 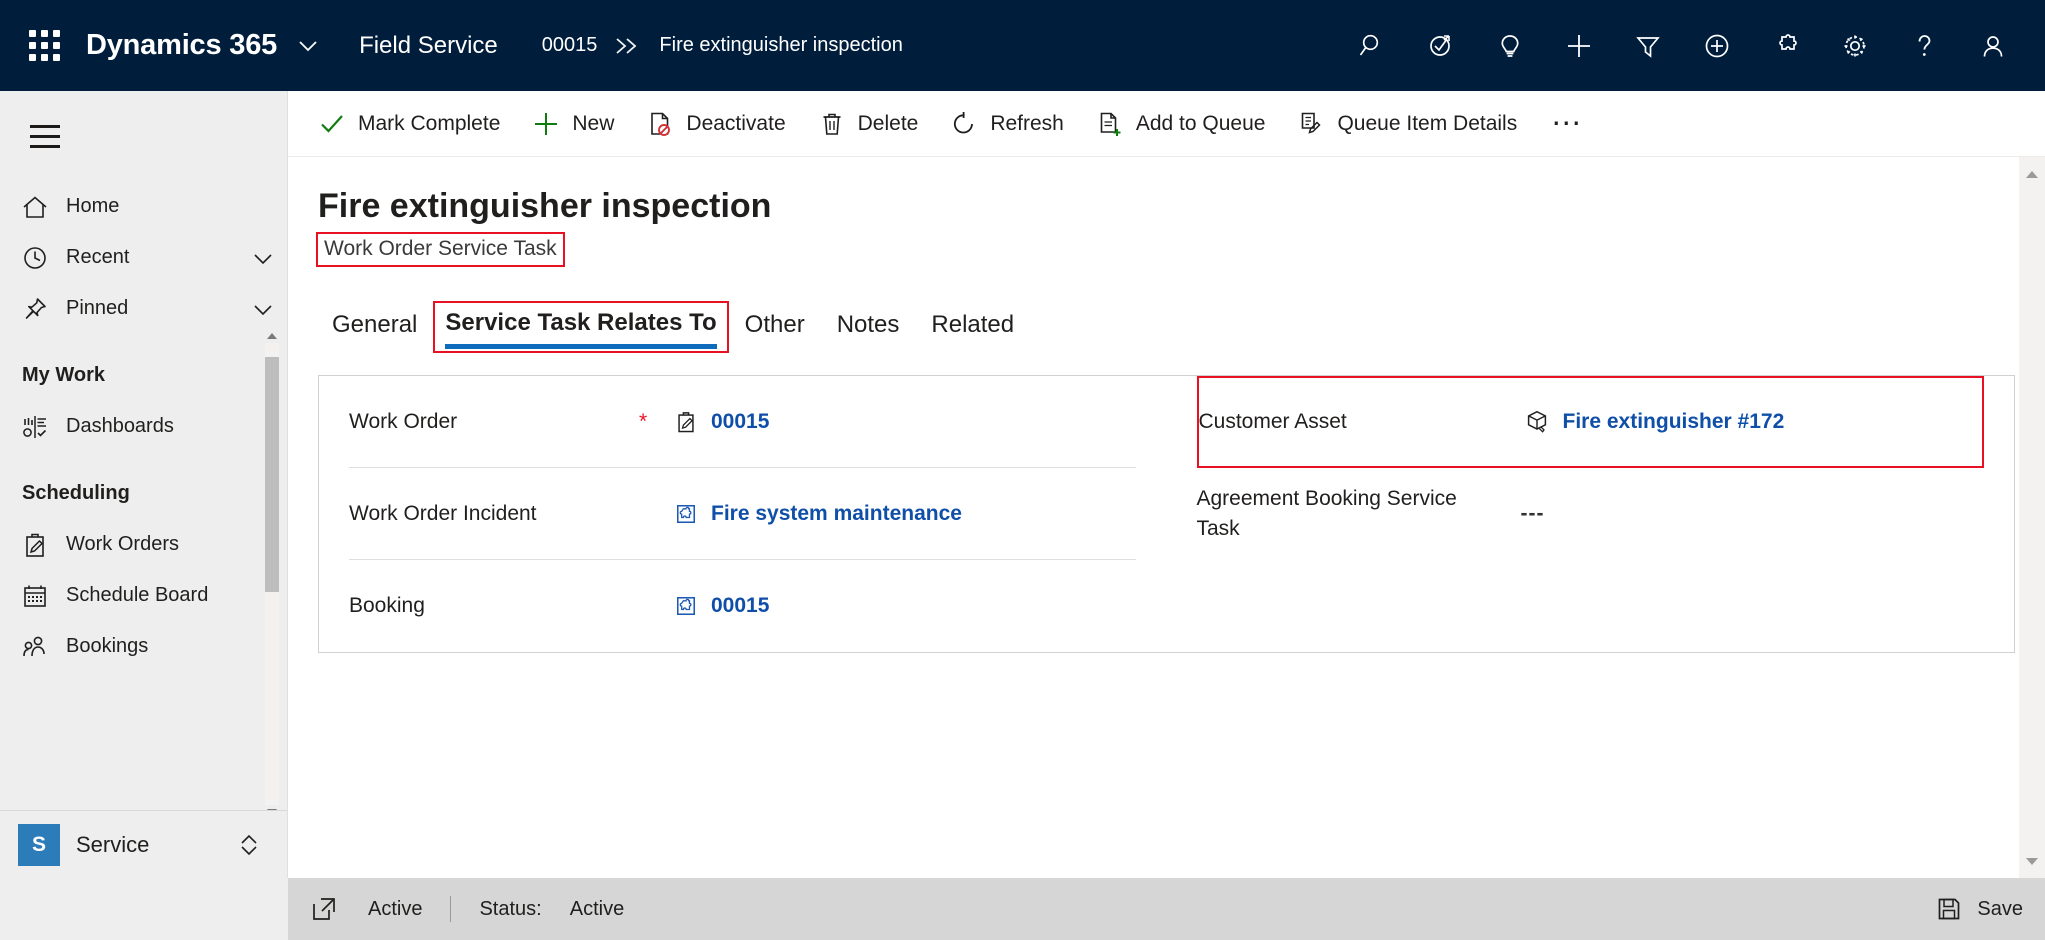 I want to click on tab-notes: Notes, so click(x=868, y=328).